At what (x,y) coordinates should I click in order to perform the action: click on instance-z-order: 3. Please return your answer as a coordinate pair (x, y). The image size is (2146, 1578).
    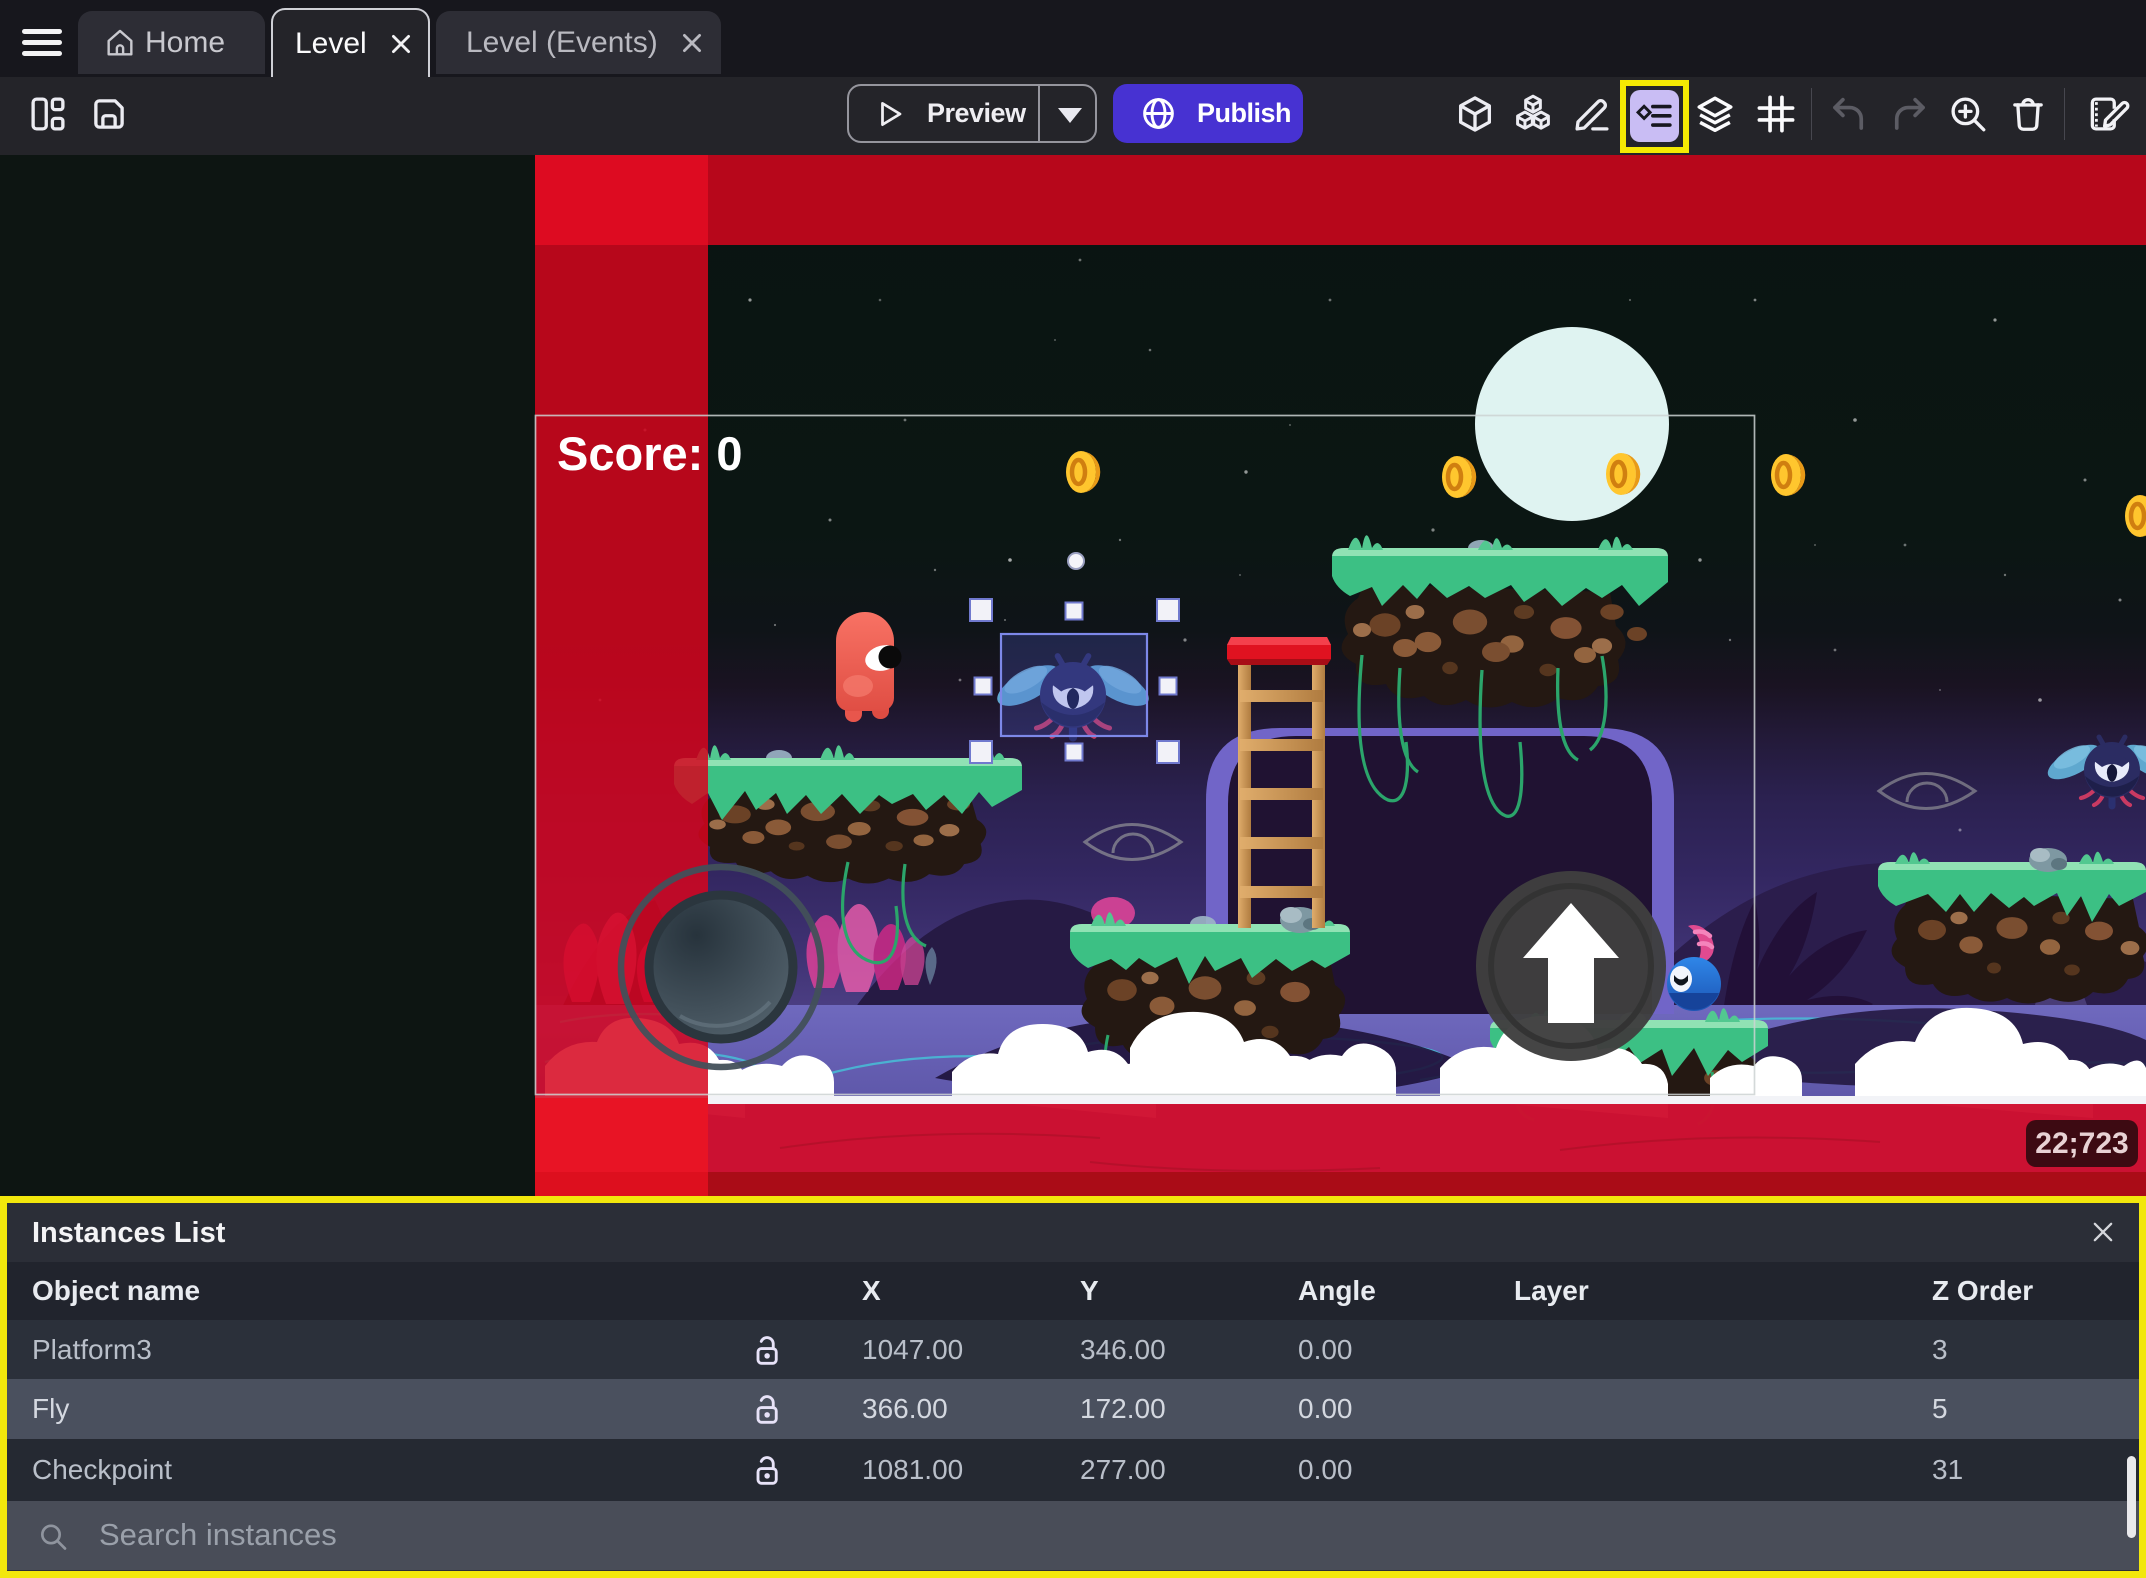
    Looking at the image, I should click on (2023, 1350).